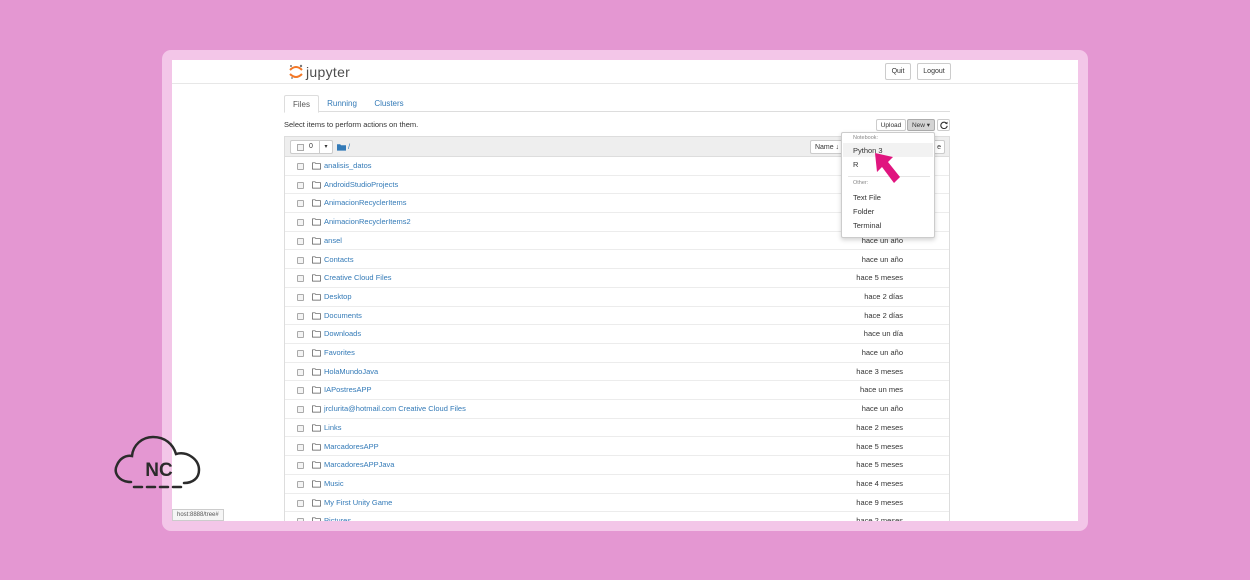  Describe the element at coordinates (351, 446) in the screenshot. I see `file-name-link: MarcadoresAPP` at that location.